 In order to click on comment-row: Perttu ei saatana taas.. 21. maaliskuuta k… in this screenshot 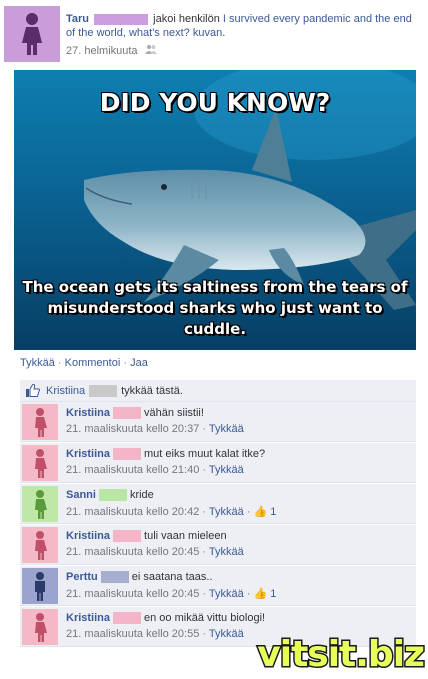, I will do `click(218, 586)`.